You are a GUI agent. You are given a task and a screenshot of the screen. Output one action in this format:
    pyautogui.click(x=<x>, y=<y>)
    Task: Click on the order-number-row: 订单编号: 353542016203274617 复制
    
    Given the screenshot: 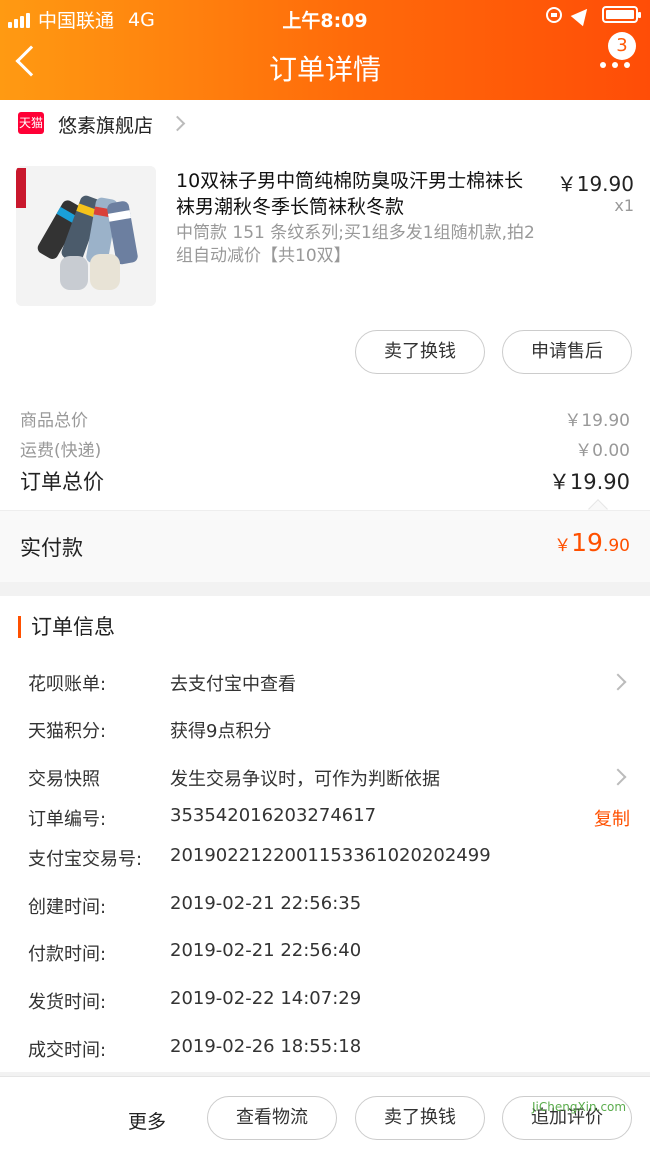 What is the action you would take?
    pyautogui.click(x=325, y=820)
    